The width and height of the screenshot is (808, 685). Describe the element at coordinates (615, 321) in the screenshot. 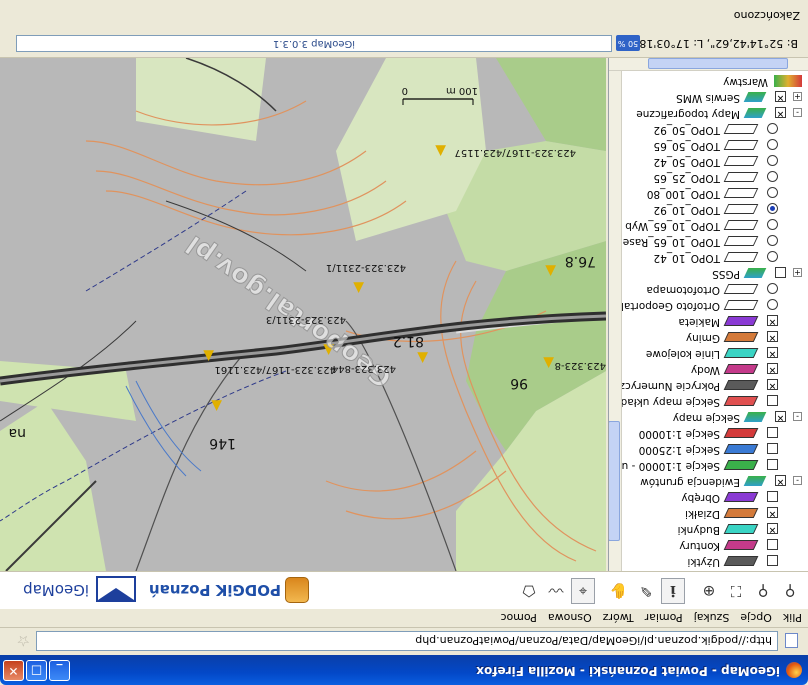

I see `layers-vertical-scrollbar` at that location.